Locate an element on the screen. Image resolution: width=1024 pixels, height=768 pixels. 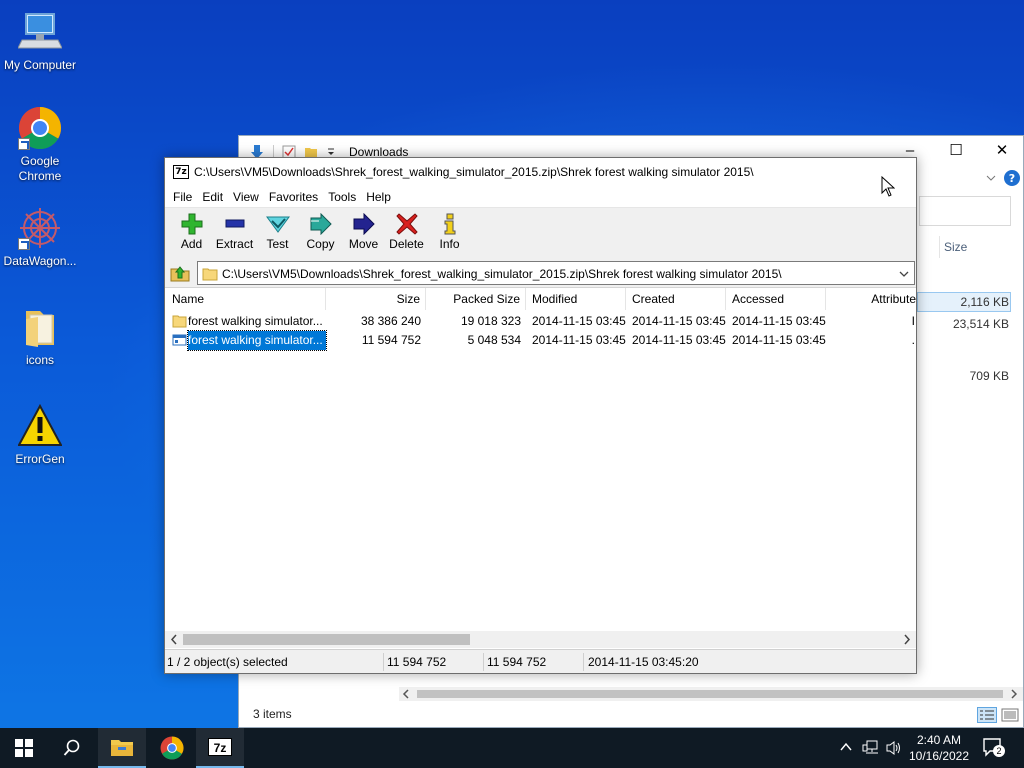
maximize-button: ☐ is located at coordinates (956, 151).